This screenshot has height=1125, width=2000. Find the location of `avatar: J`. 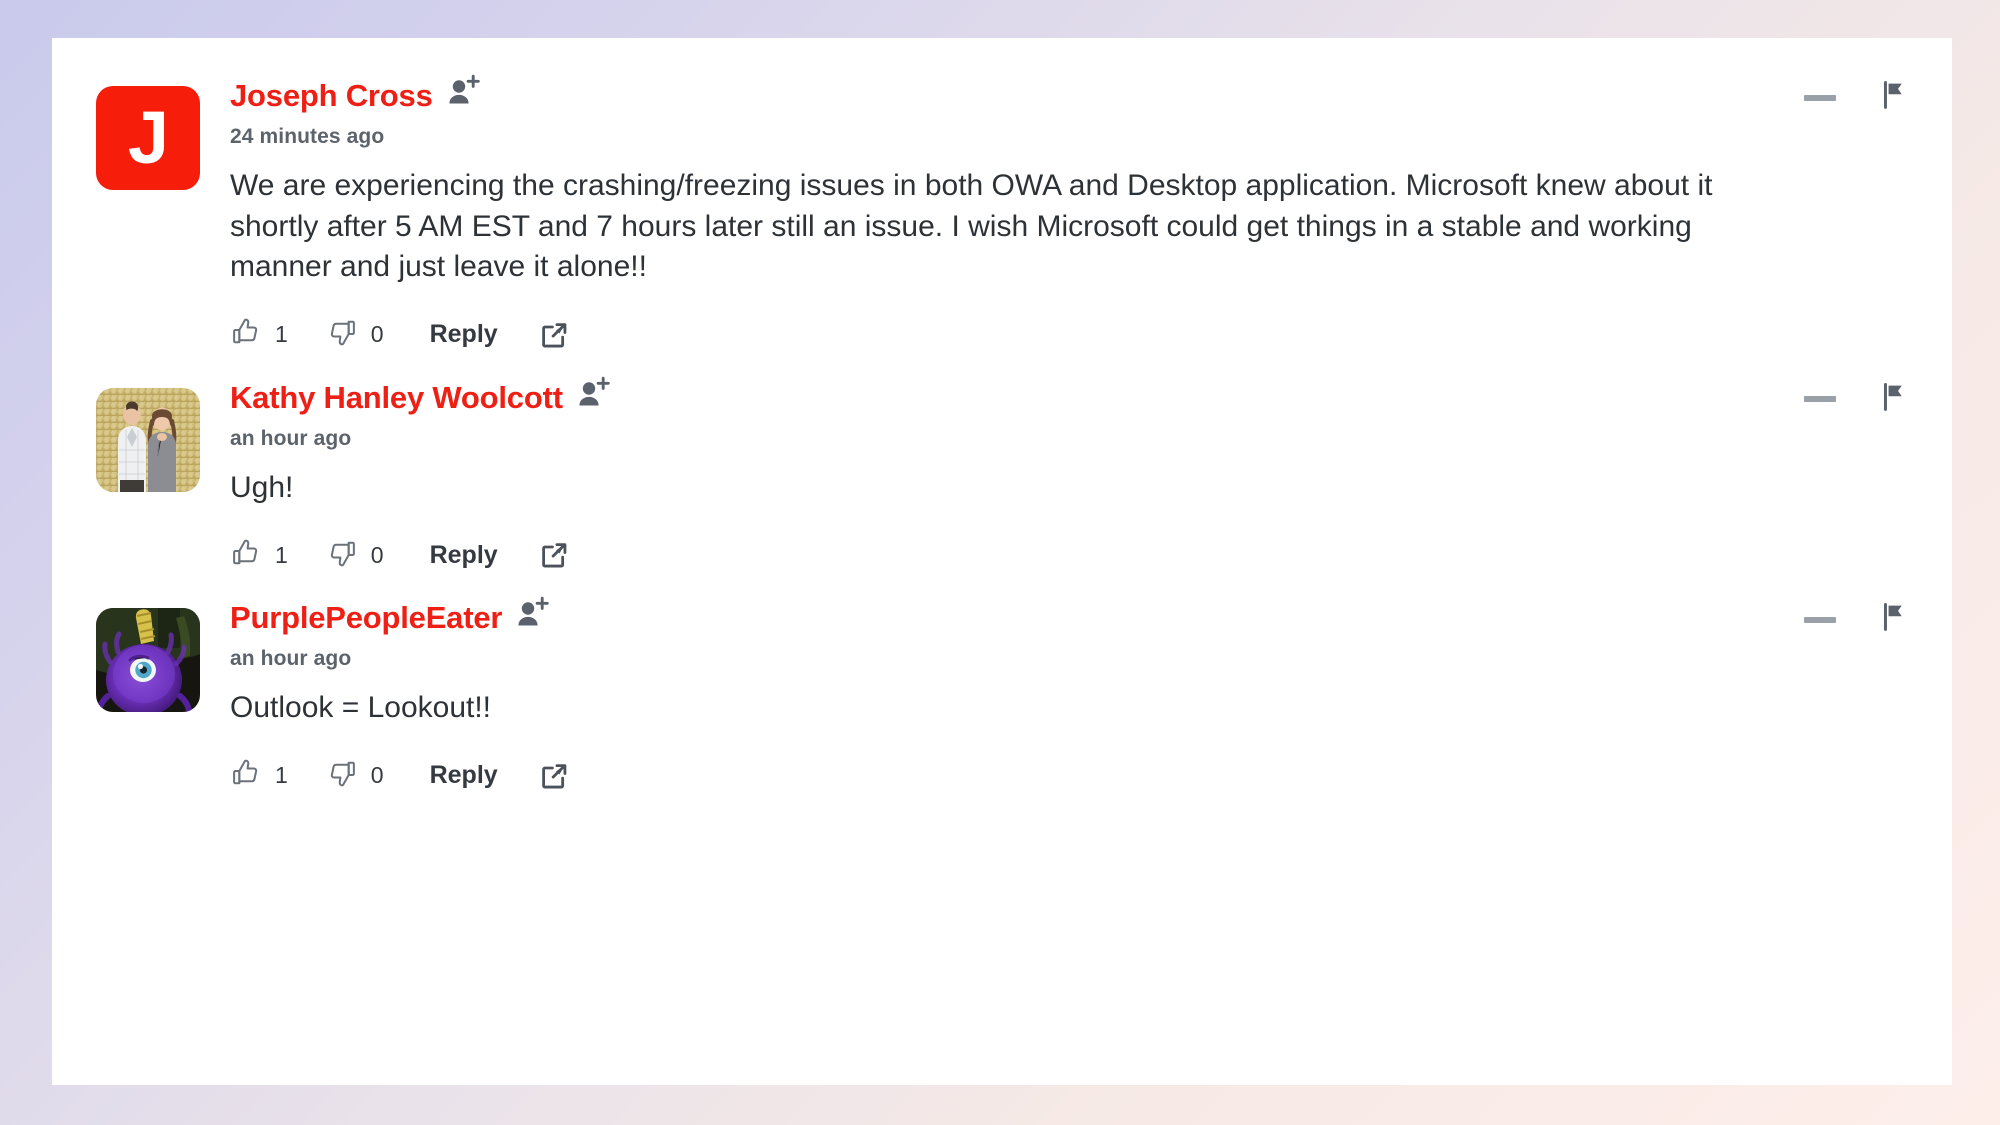

avatar: J is located at coordinates (148, 138).